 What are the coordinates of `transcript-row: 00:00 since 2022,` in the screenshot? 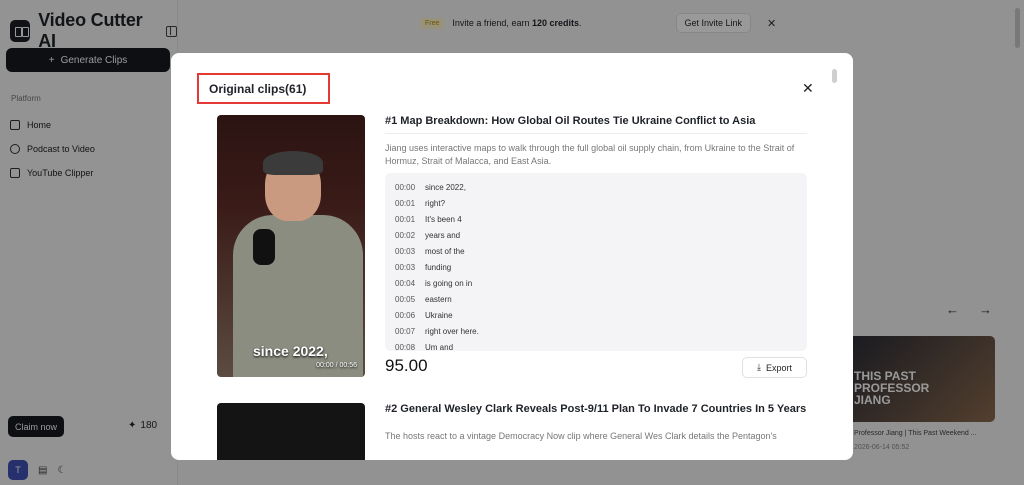 It's located at (596, 187).